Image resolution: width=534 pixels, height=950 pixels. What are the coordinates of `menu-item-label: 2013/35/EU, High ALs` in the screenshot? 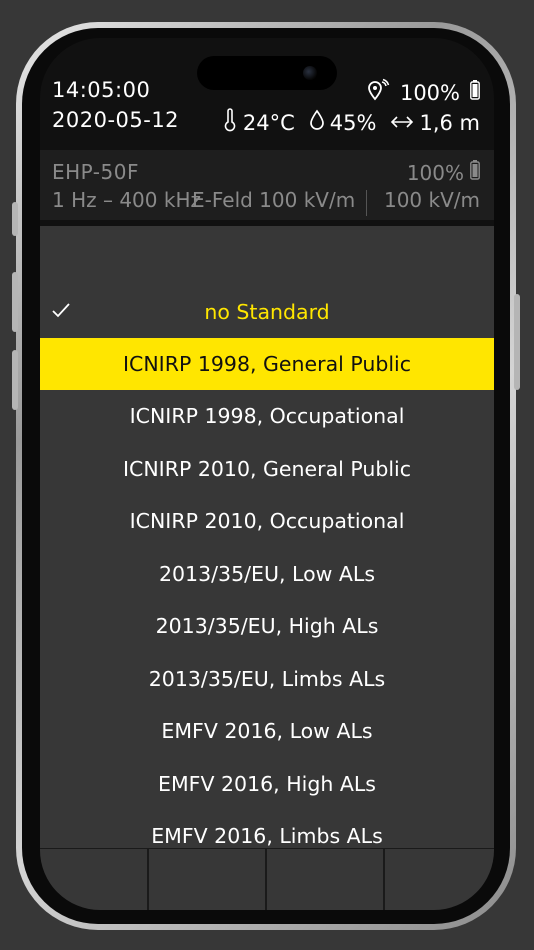 It's located at (267, 626).